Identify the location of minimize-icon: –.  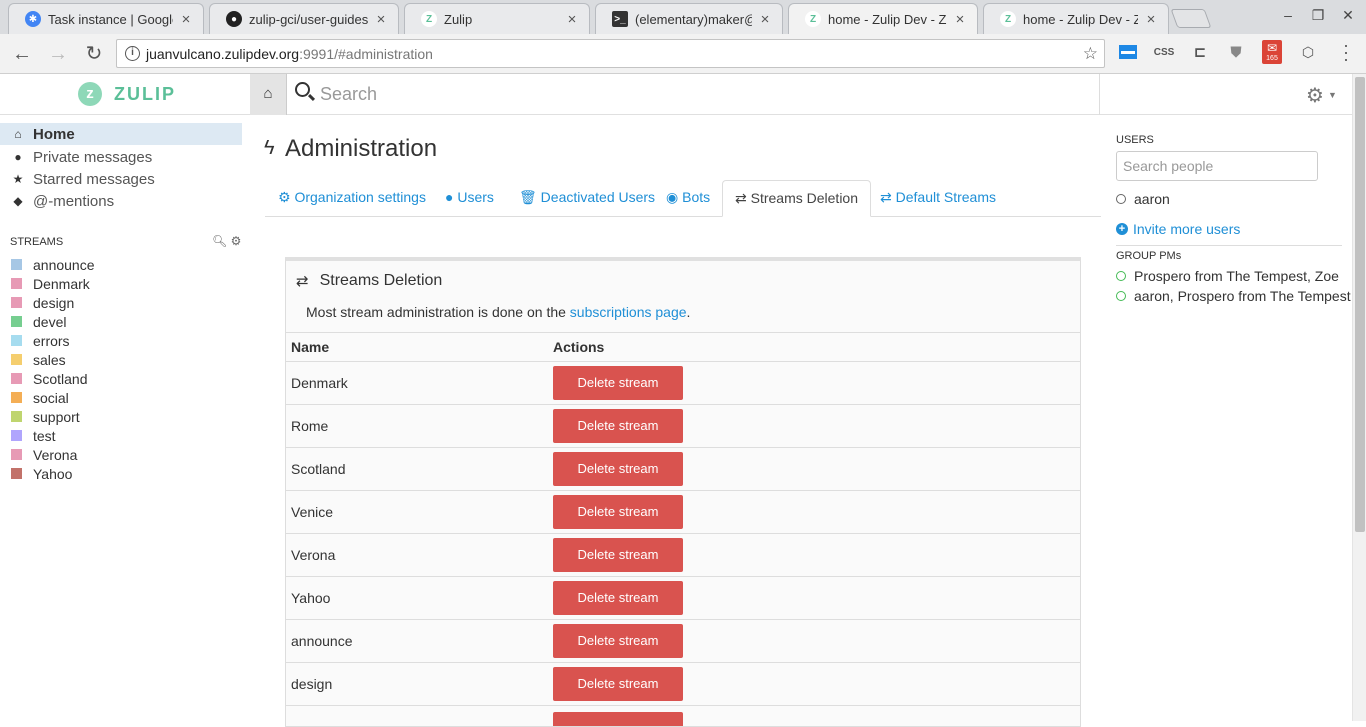
(1288, 15).